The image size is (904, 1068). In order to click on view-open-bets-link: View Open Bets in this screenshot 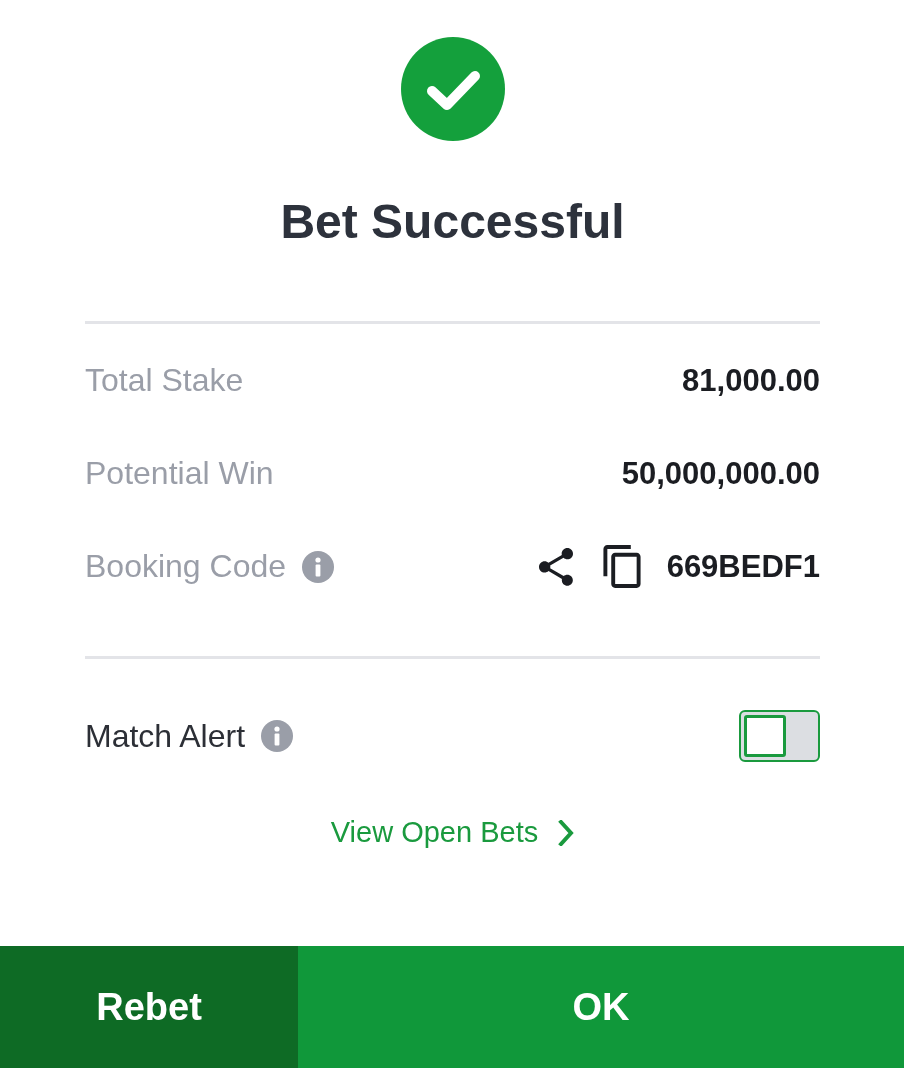, I will do `click(452, 832)`.